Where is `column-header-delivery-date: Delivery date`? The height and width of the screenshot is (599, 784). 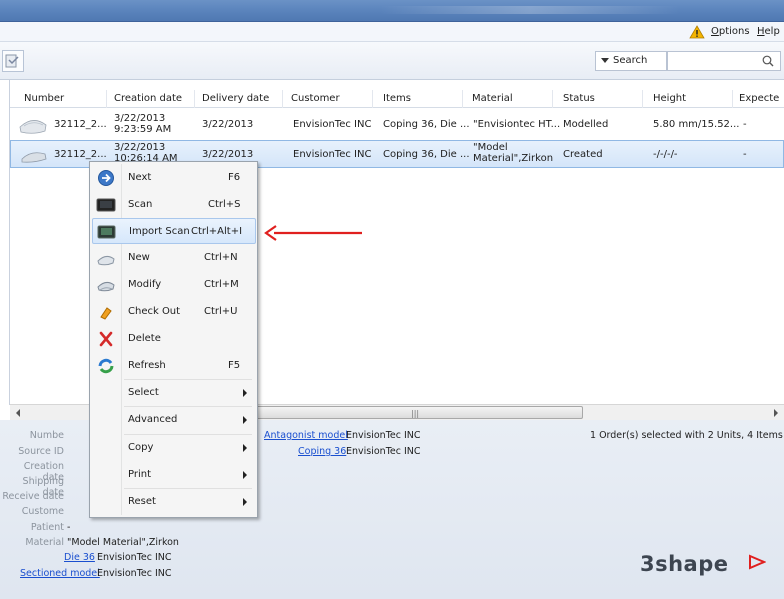
column-header-delivery-date: Delivery date is located at coordinates (235, 98).